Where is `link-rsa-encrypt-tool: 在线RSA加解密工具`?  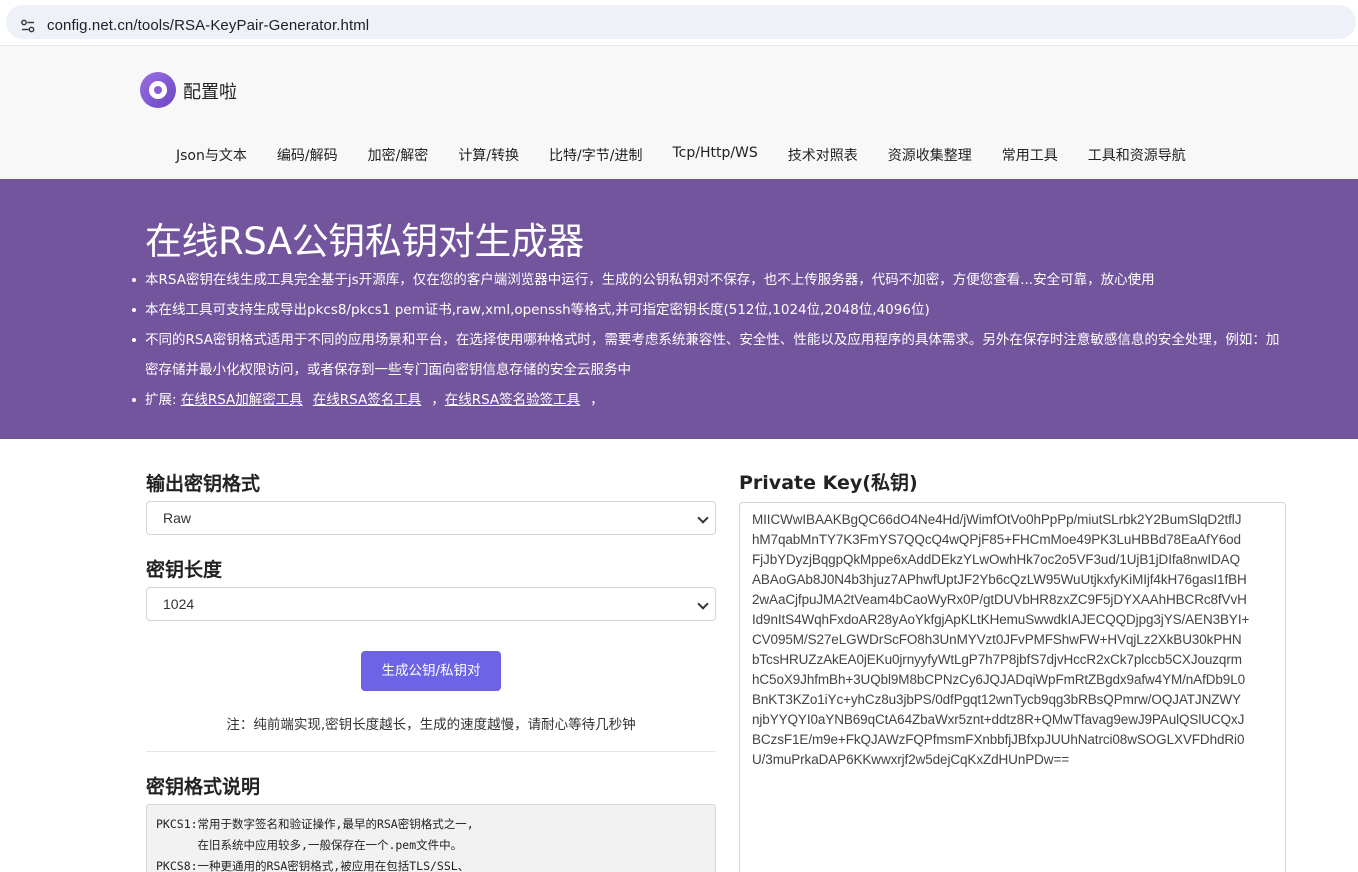
link-rsa-encrypt-tool: 在线RSA加解密工具 is located at coordinates (242, 400).